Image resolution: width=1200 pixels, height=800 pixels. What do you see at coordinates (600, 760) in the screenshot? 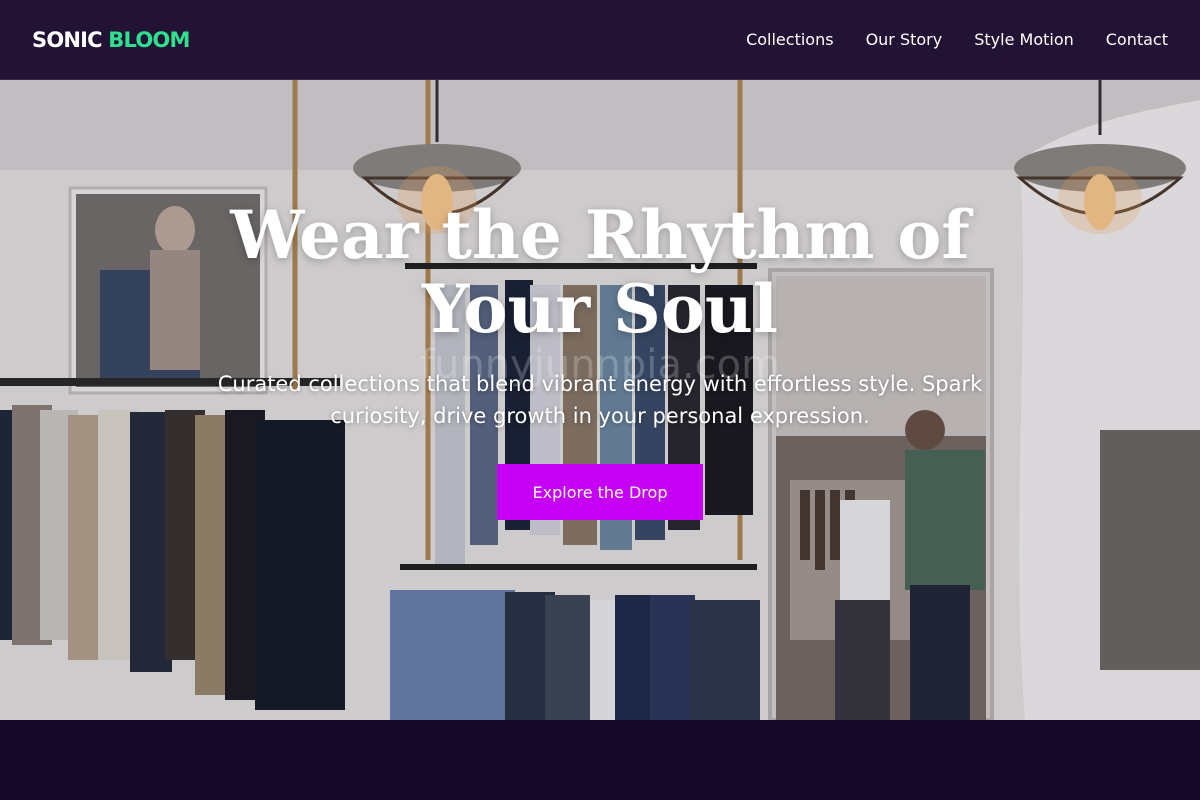
I see `page-footer-band` at bounding box center [600, 760].